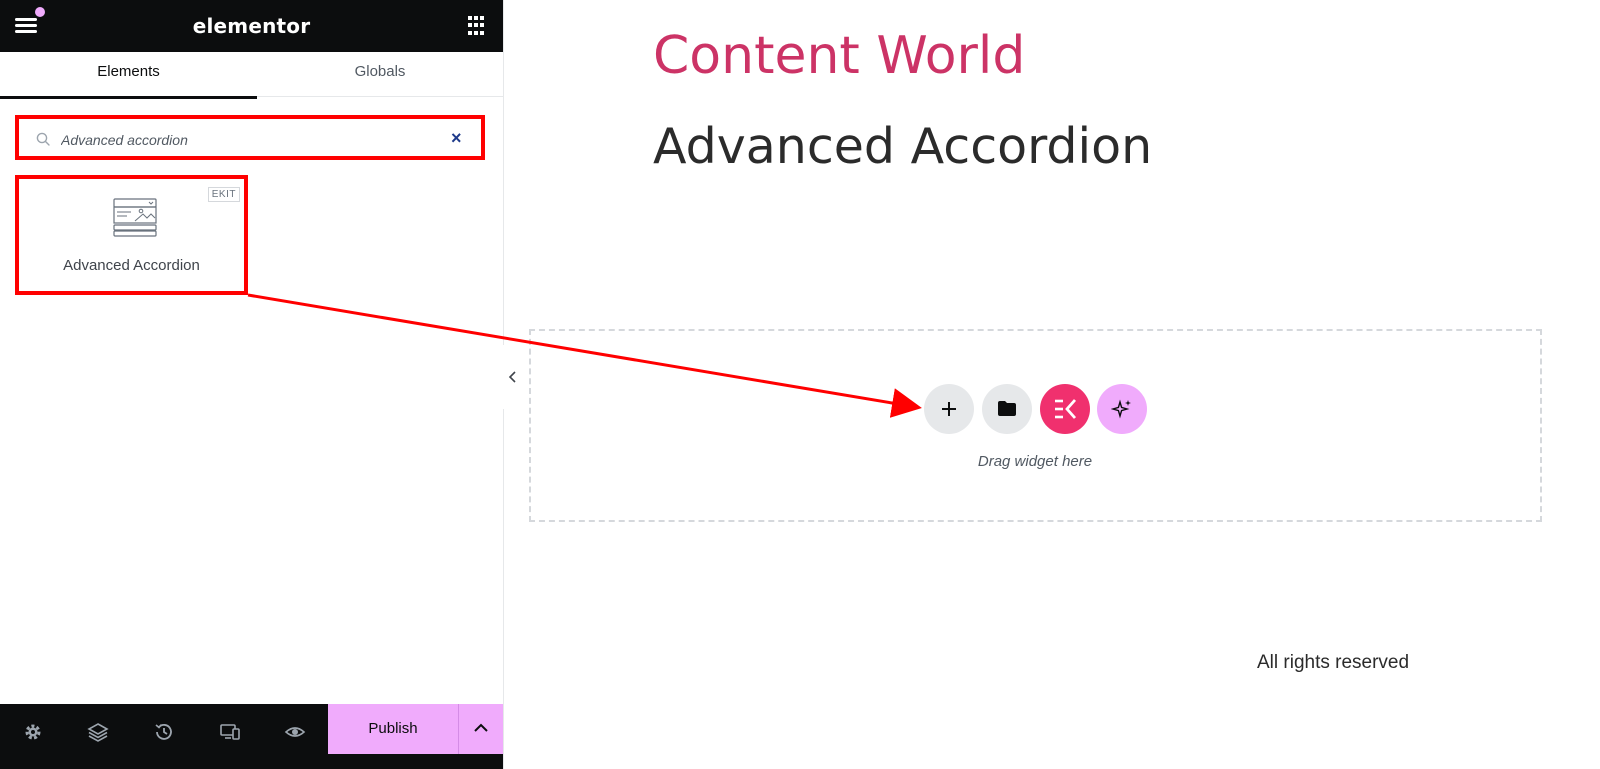  Describe the element at coordinates (393, 729) in the screenshot. I see `publish-button: Publish` at that location.